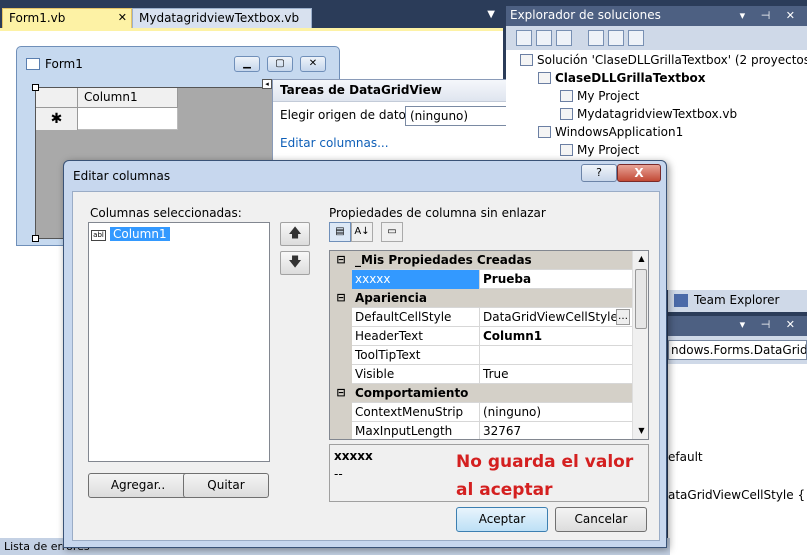  What do you see at coordinates (544, 38) in the screenshot?
I see `show-all-files-icon` at bounding box center [544, 38].